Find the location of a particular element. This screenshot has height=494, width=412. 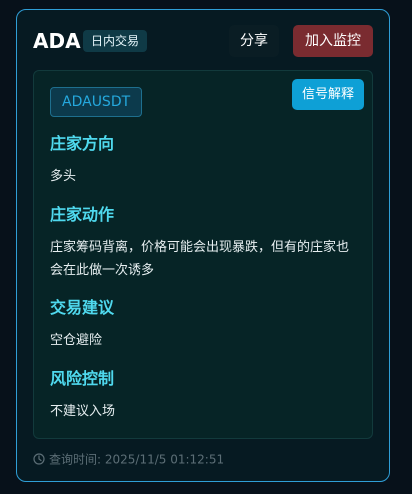

query-time: 查询时间: 2025/11/5 01:12:51 is located at coordinates (128, 459).